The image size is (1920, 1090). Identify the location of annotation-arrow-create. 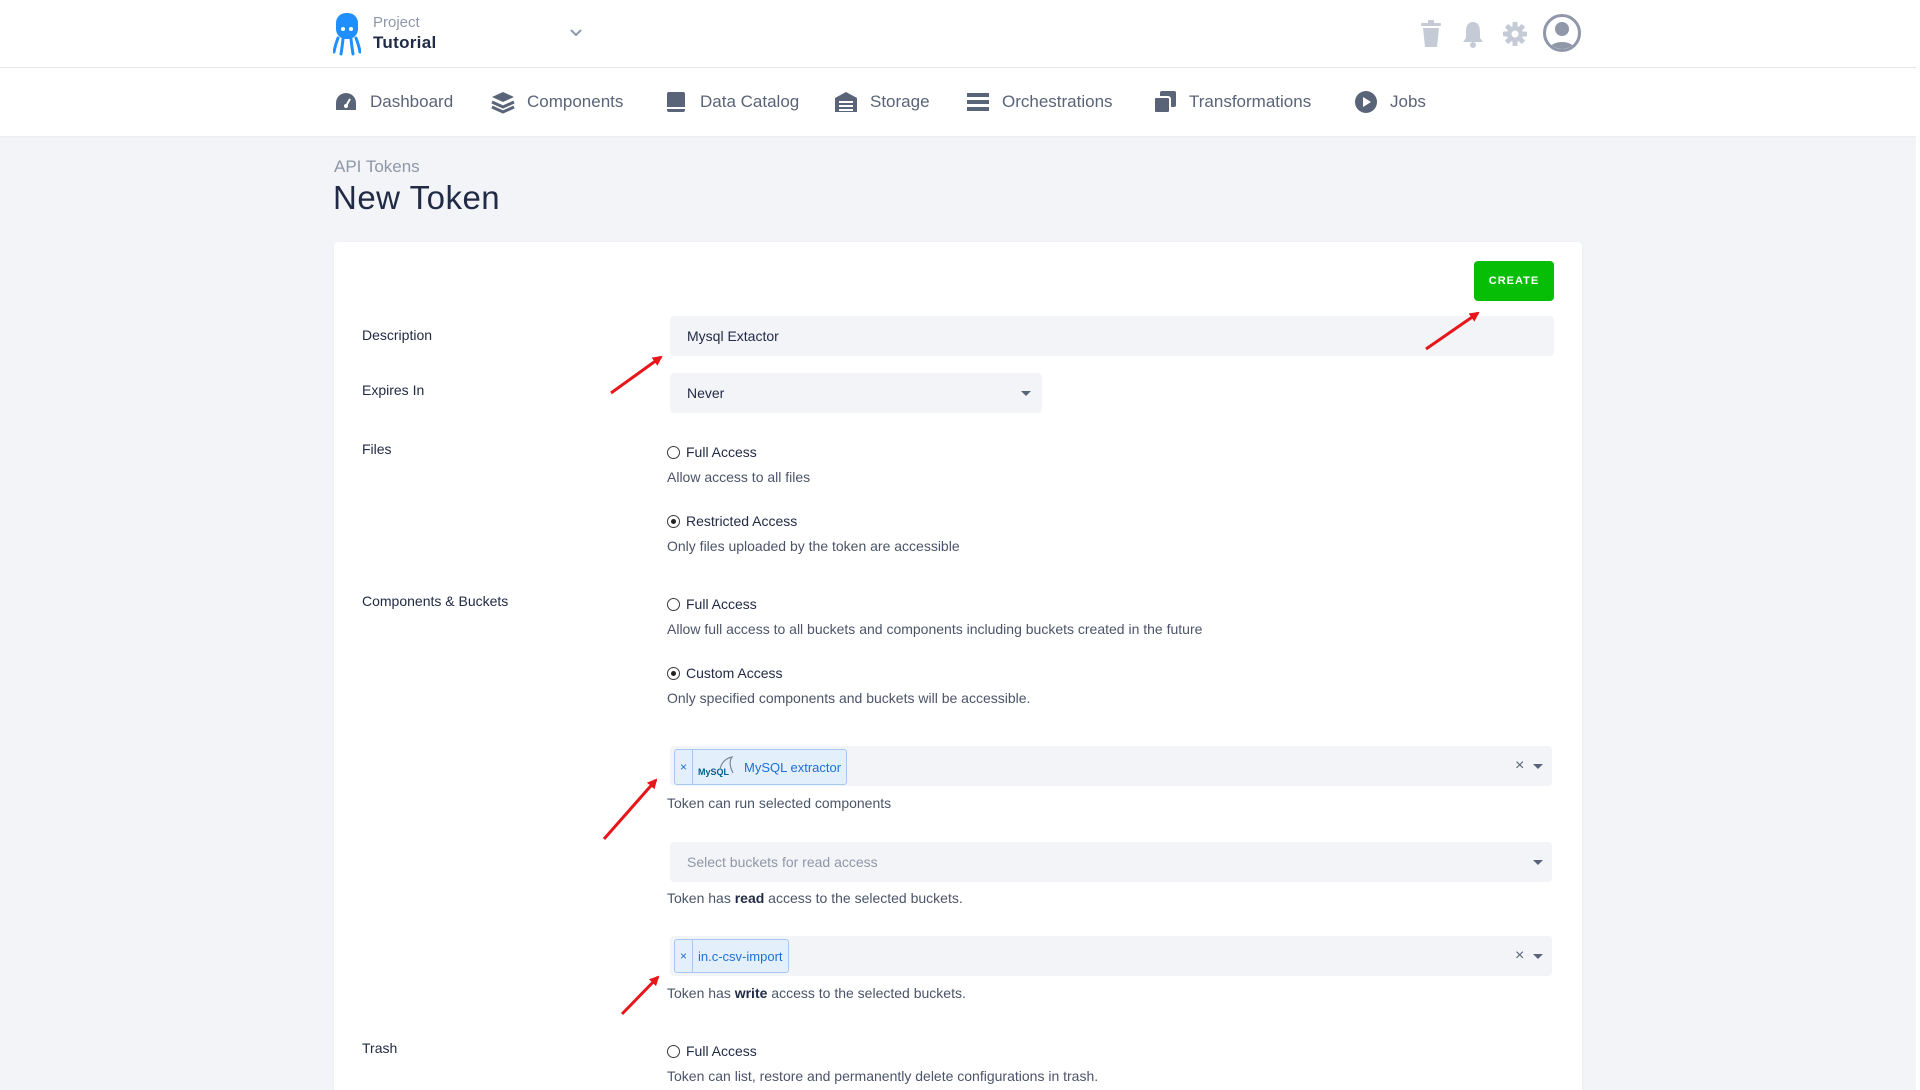
(1452, 331).